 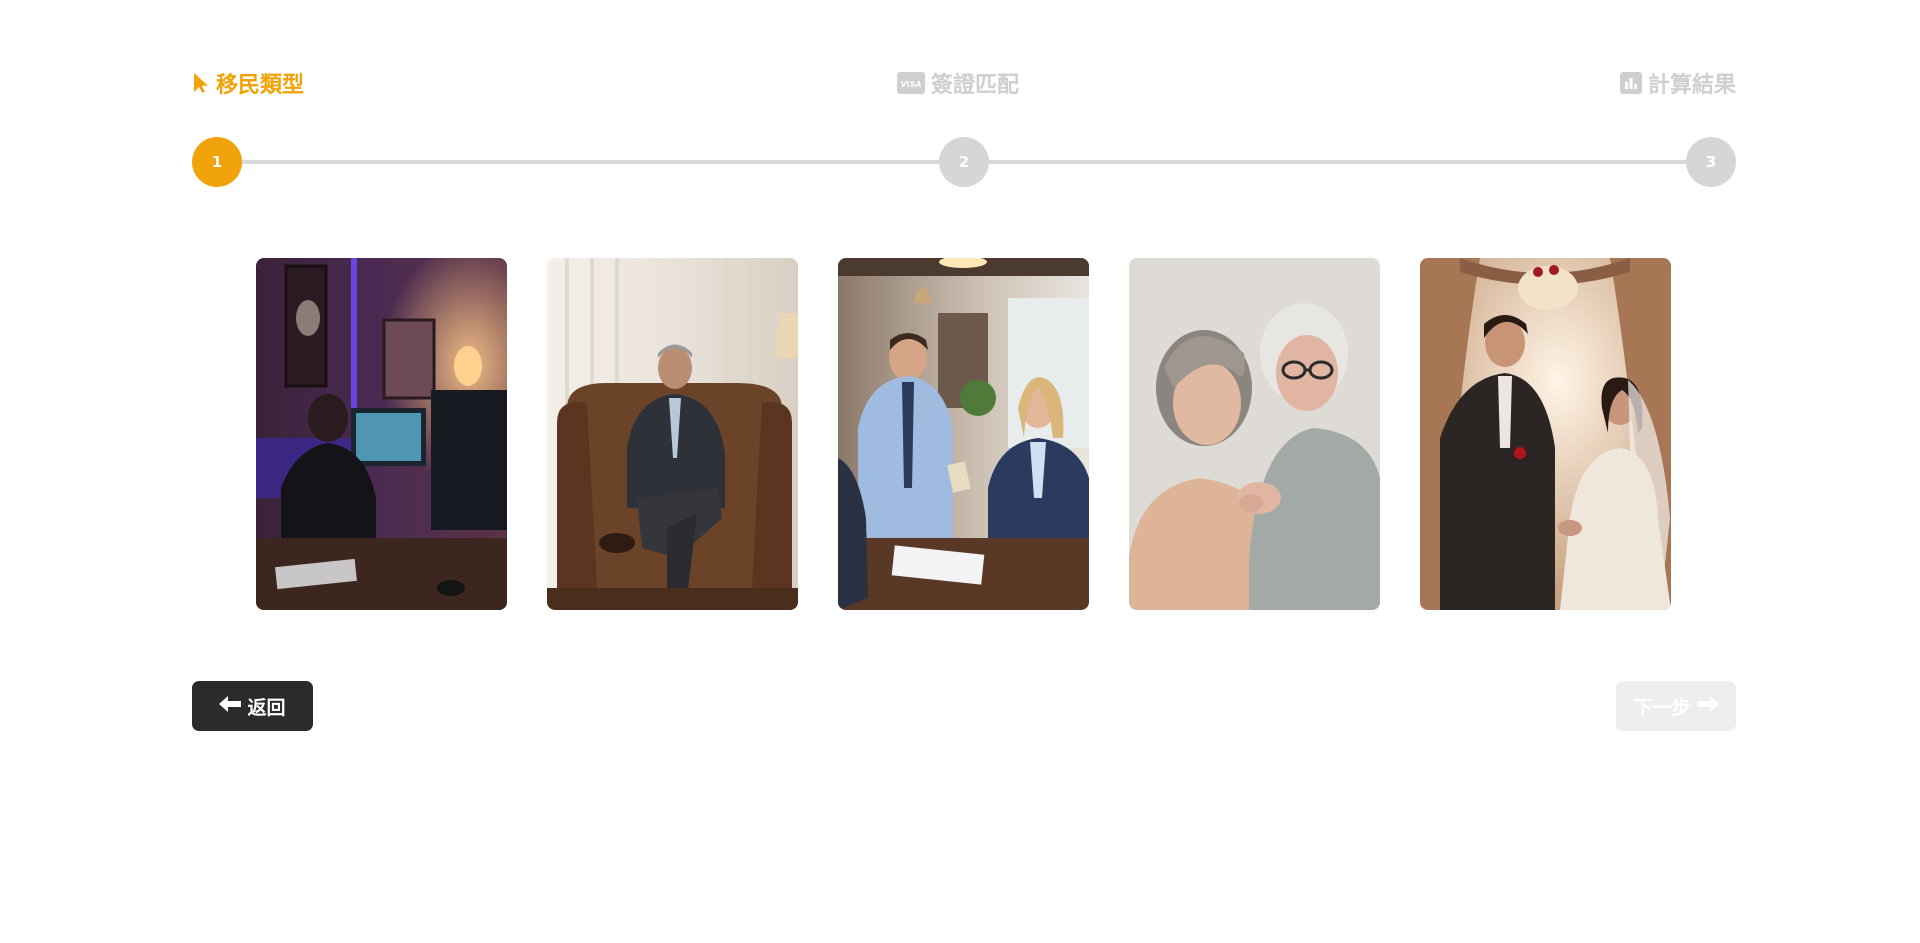 I want to click on visa-card-icon: VISA, so click(x=911, y=83).